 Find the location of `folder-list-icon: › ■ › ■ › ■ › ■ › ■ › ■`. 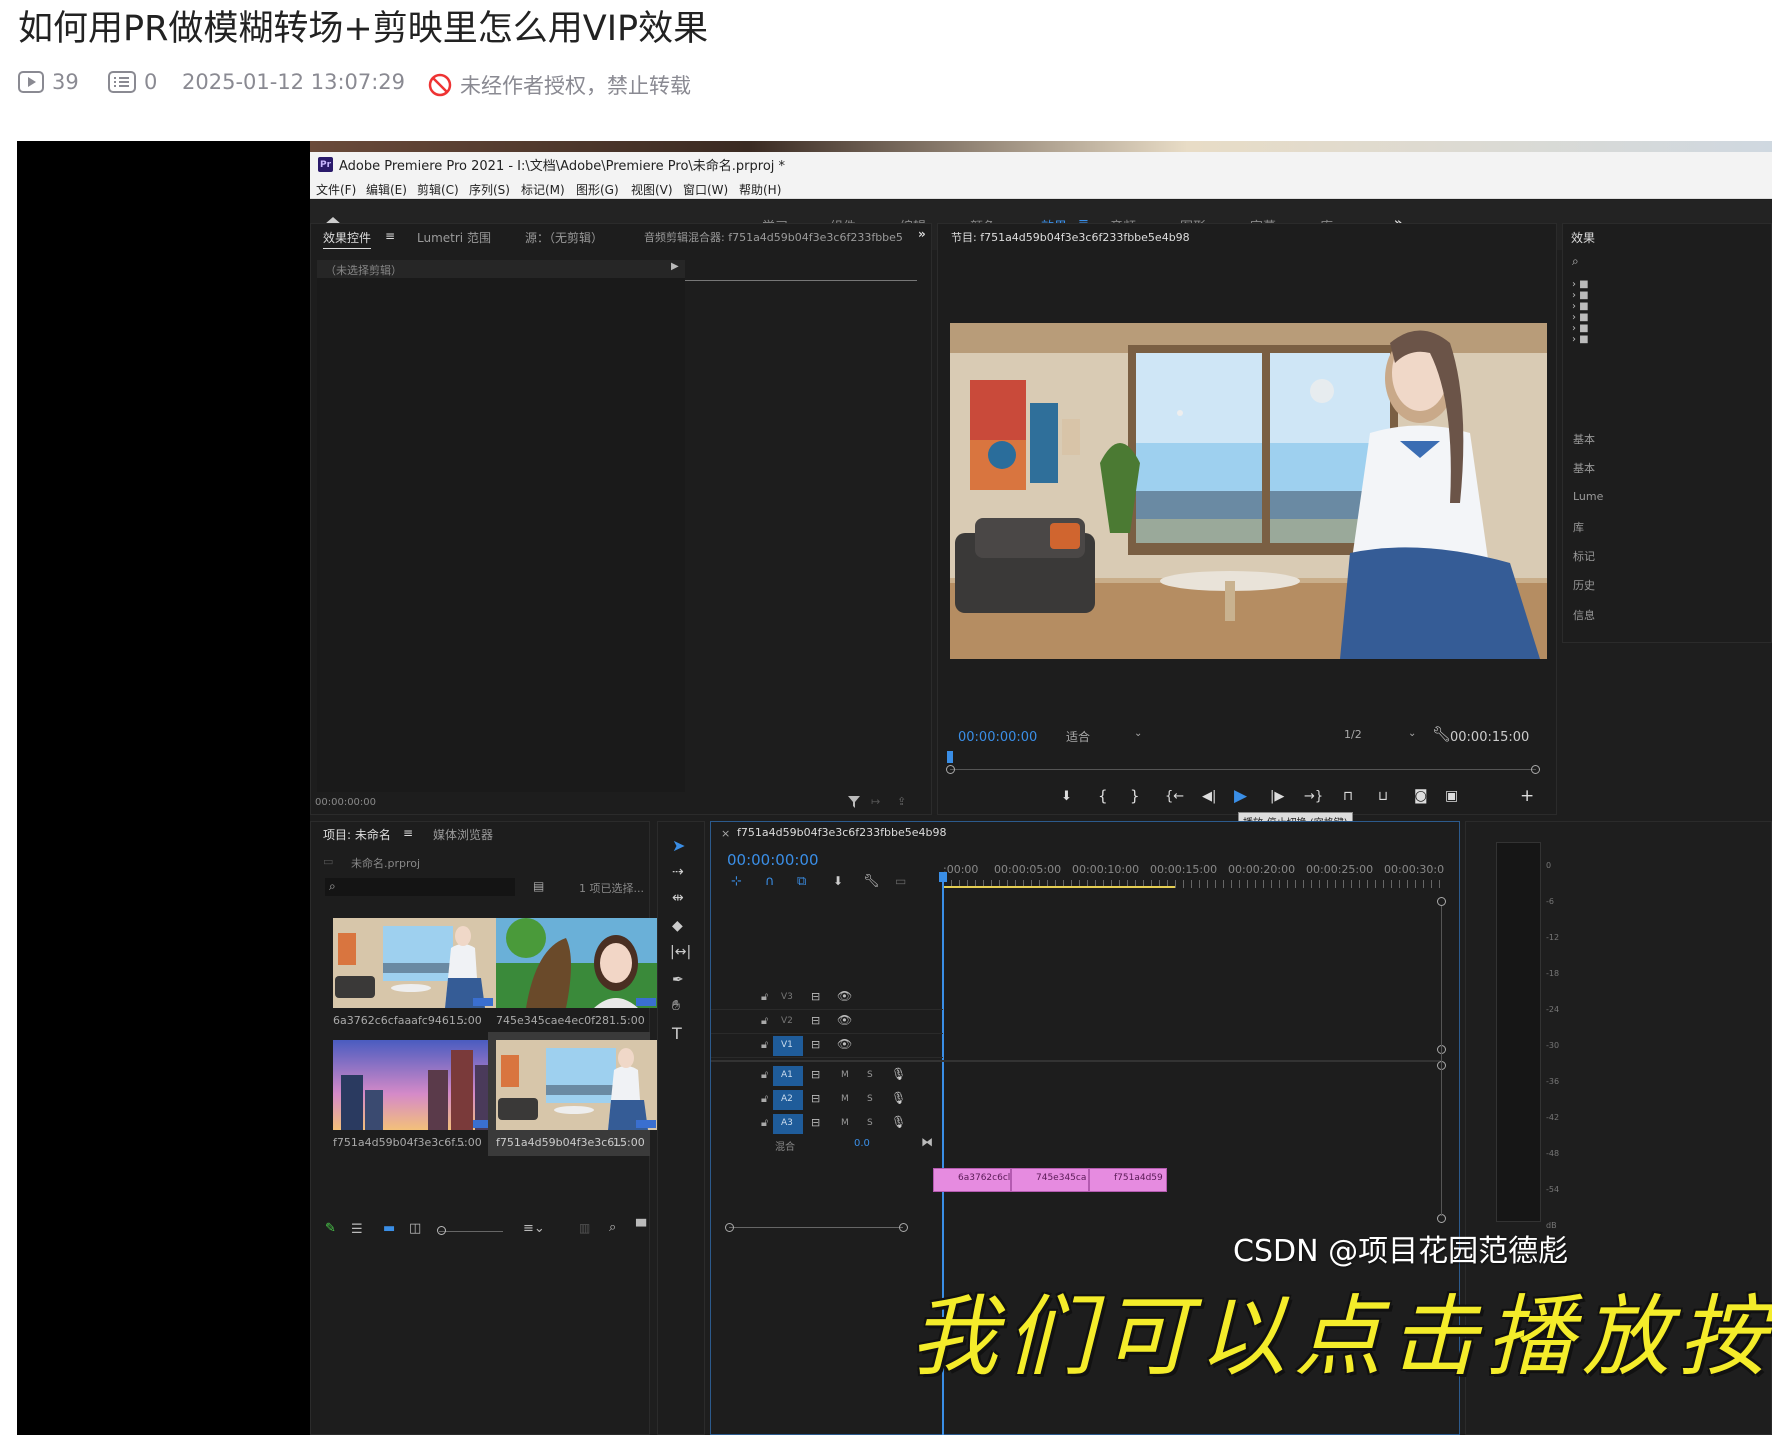

folder-list-icon: › ■ › ■ › ■ › ■ › ■ › ■ is located at coordinates (1580, 312).